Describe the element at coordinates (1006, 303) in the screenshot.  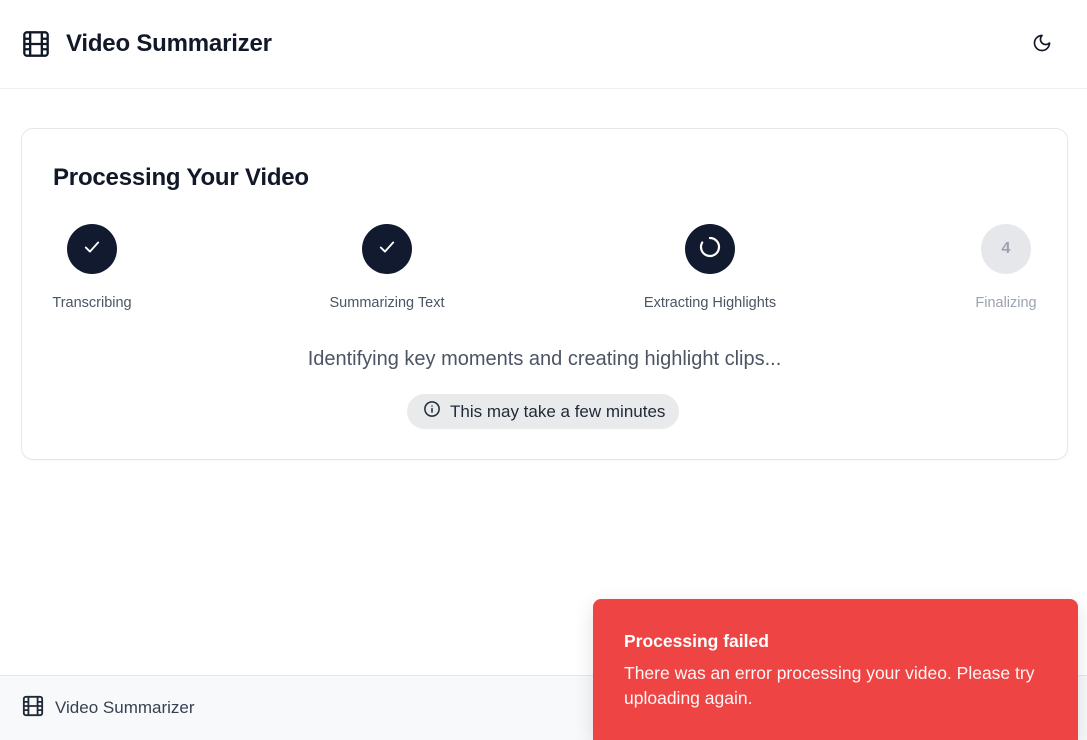
I see `step-label: Finalizing` at that location.